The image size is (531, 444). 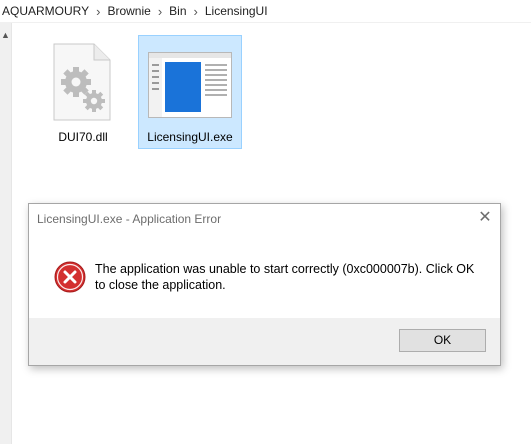 I want to click on file-item-licensingui-exe: LicensingUI.exe, so click(x=190, y=92).